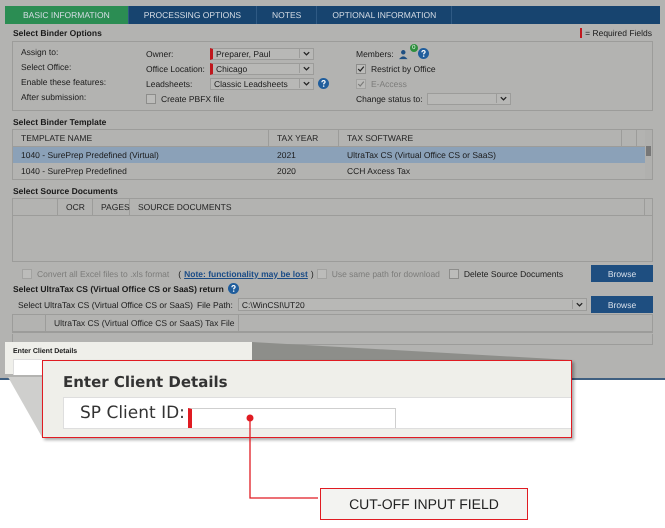  What do you see at coordinates (170, 83) in the screenshot?
I see `field-label: Leadsheets:` at bounding box center [170, 83].